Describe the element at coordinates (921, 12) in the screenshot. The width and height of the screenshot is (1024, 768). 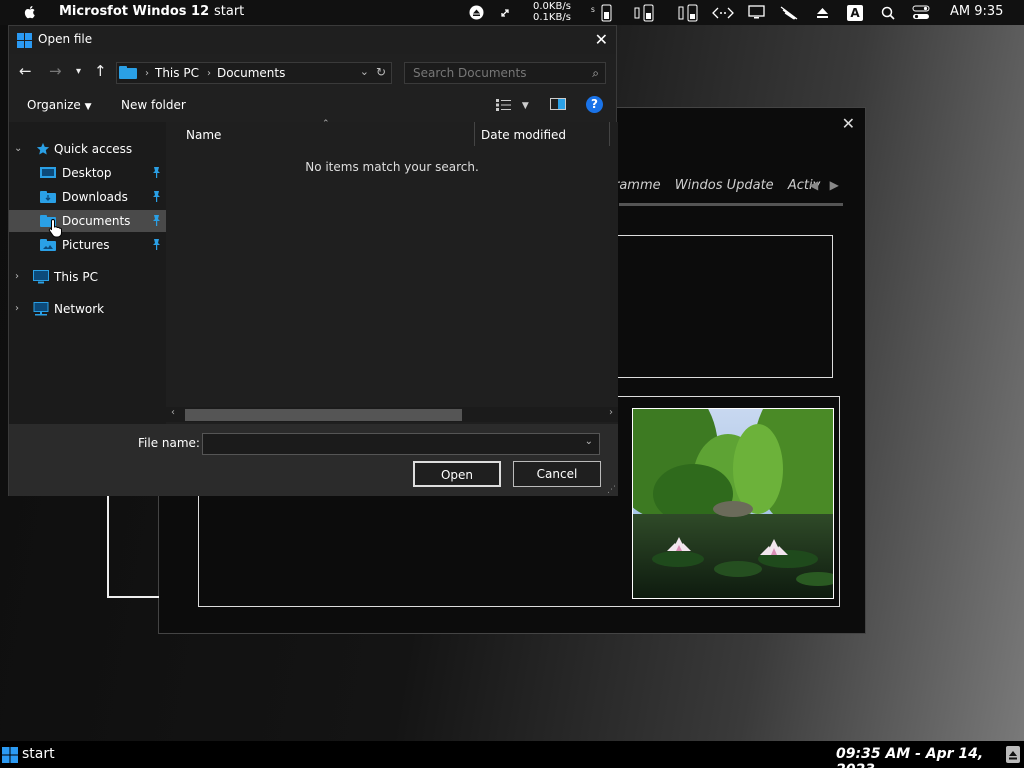
I see `control-center-icon` at that location.